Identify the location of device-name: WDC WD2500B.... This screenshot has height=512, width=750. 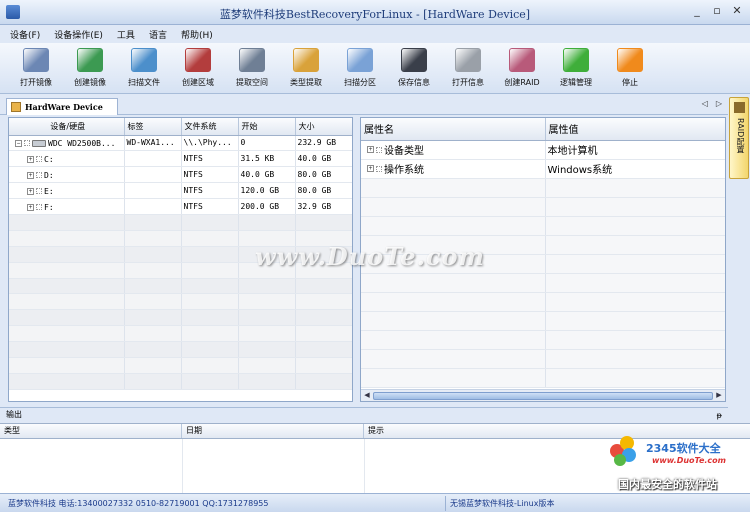
(82, 143).